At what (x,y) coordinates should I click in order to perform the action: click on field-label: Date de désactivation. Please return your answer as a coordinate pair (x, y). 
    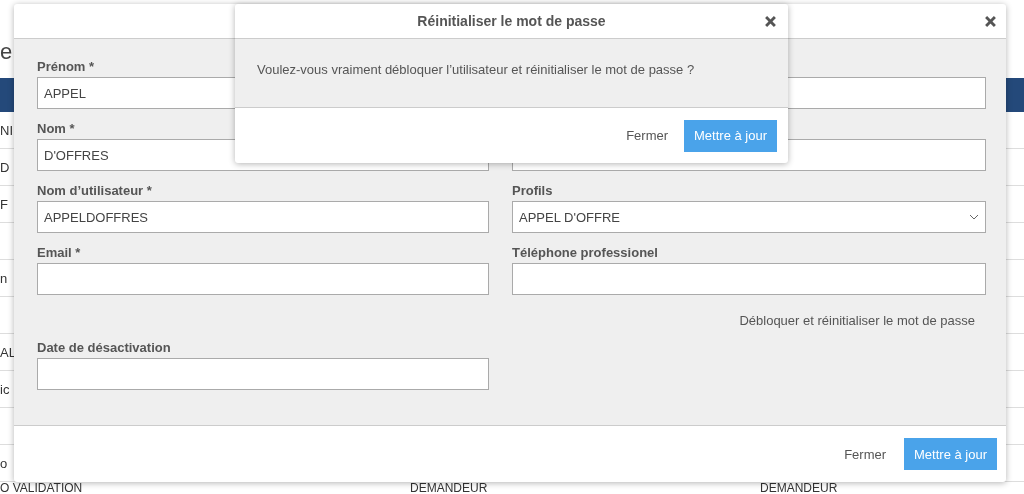
    Looking at the image, I should click on (104, 347).